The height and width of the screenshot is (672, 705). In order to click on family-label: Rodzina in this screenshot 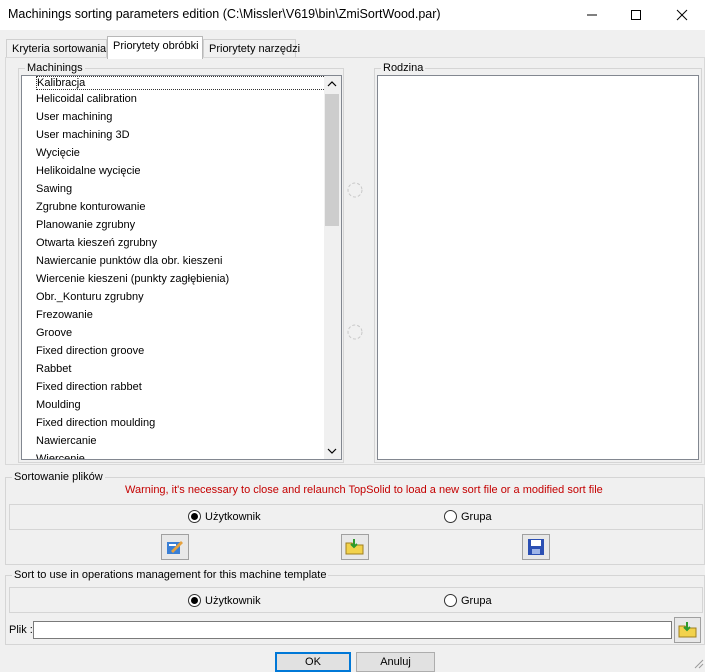, I will do `click(403, 68)`.